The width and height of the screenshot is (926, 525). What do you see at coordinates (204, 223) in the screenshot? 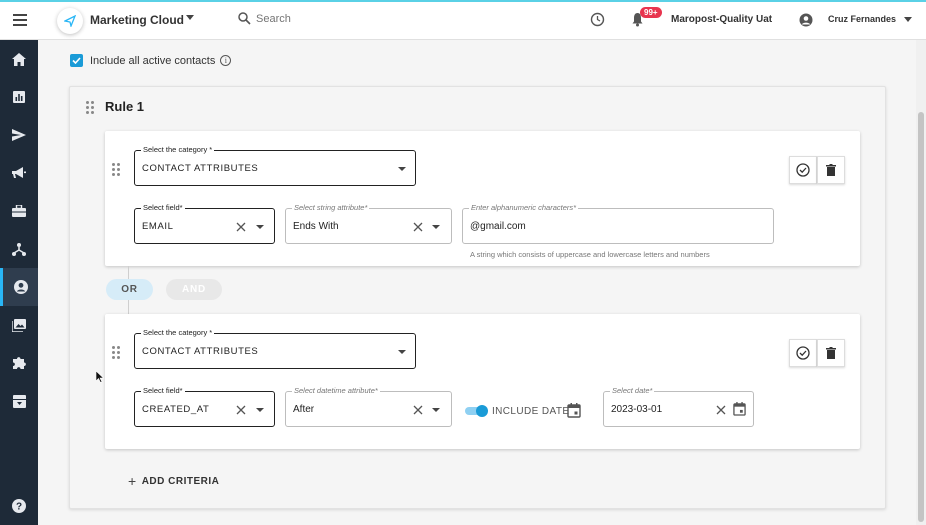
I see `criteria-1-field-select: Select field* EMAIL` at bounding box center [204, 223].